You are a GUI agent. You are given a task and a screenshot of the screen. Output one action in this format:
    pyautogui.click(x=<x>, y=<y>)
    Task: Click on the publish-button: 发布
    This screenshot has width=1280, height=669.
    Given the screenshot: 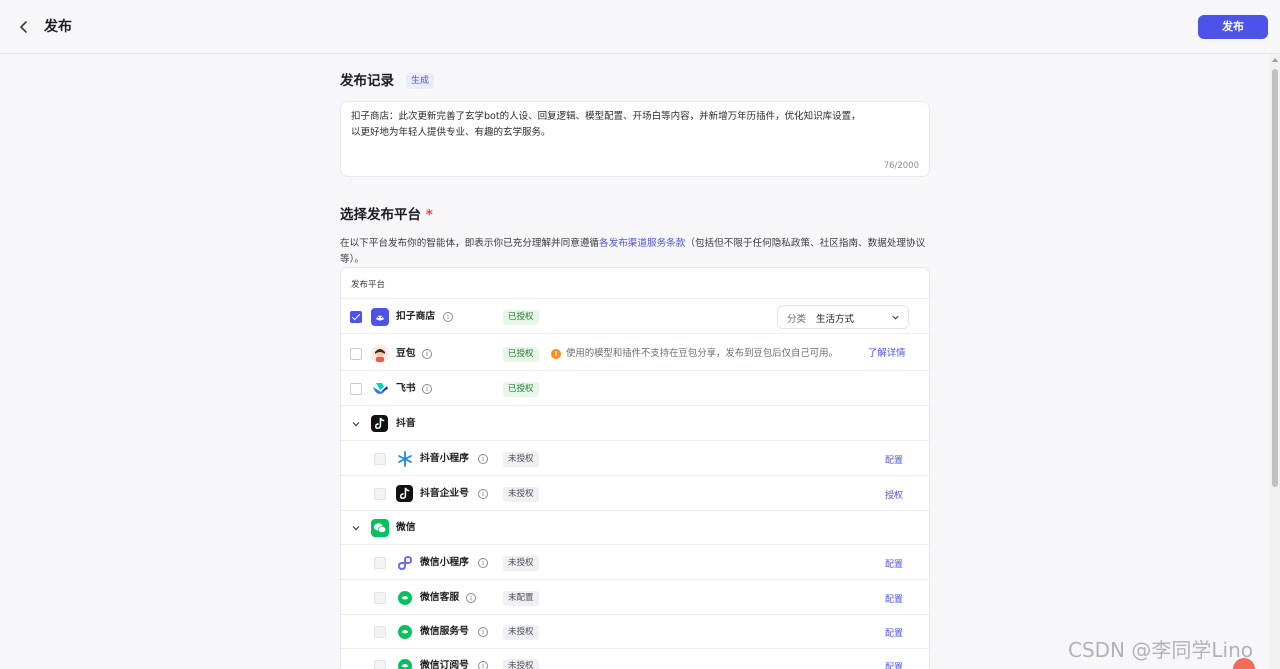 What is the action you would take?
    pyautogui.click(x=1233, y=27)
    